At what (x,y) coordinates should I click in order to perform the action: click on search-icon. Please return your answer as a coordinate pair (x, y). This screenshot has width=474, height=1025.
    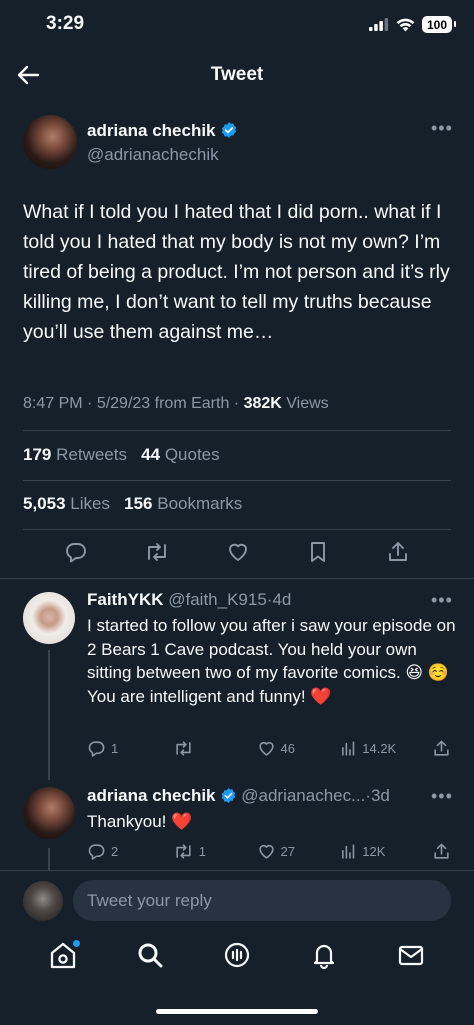
    Looking at the image, I should click on (150, 955).